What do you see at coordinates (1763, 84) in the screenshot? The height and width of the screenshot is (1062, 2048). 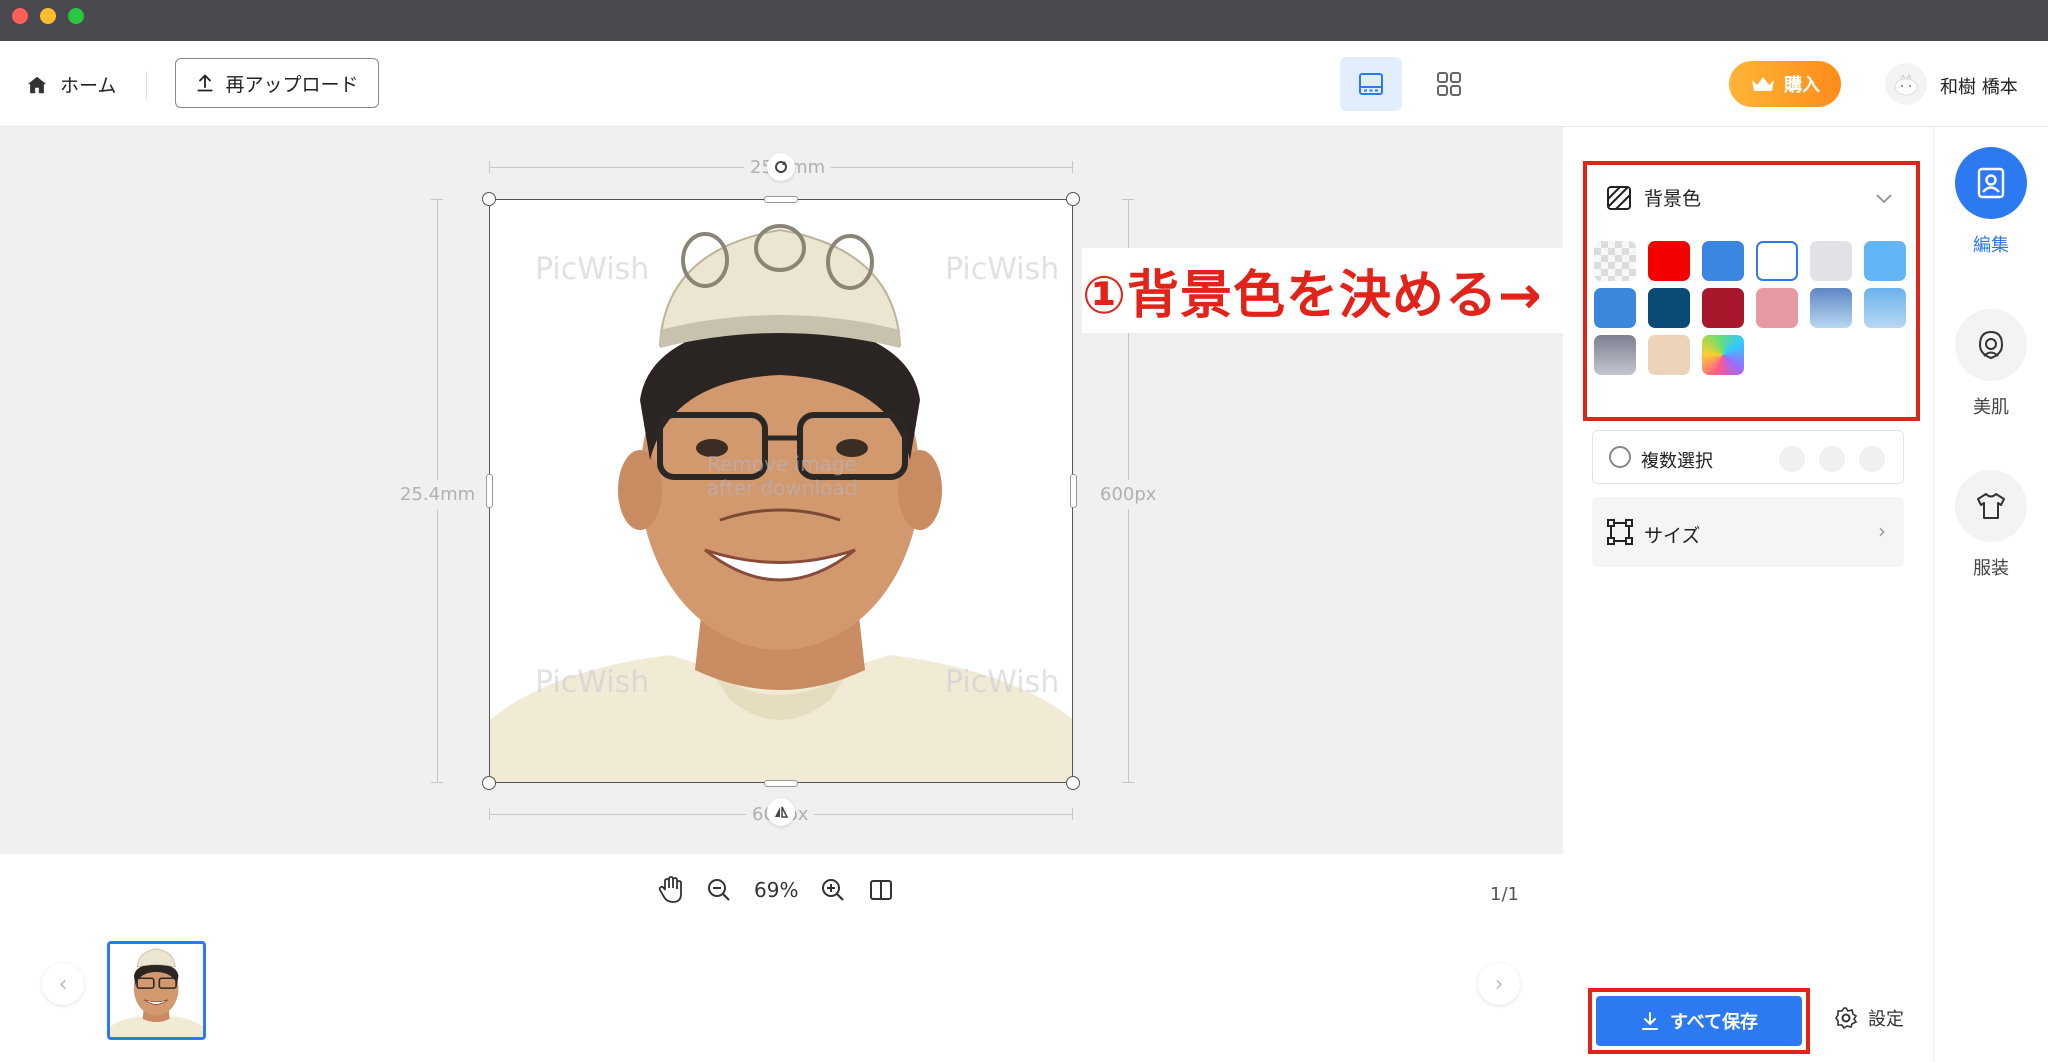 I see `crown-icon` at bounding box center [1763, 84].